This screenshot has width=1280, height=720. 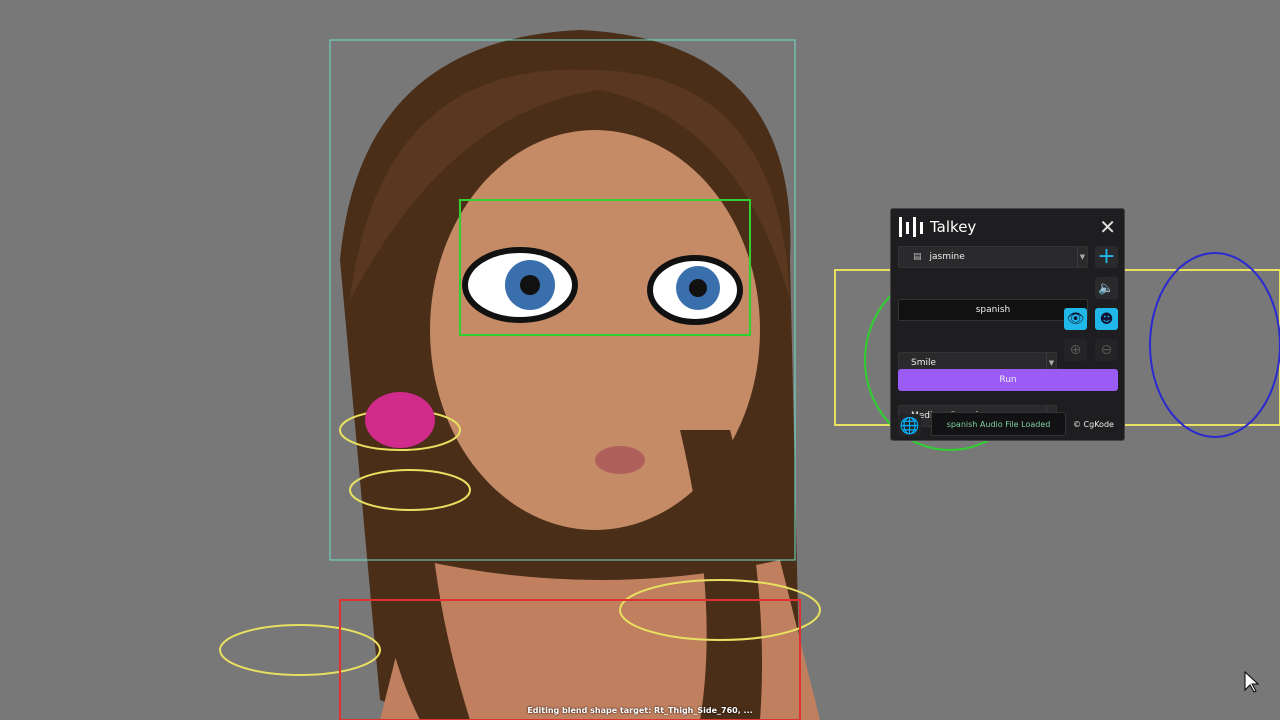 I want to click on character-value: jasmine, so click(x=947, y=257).